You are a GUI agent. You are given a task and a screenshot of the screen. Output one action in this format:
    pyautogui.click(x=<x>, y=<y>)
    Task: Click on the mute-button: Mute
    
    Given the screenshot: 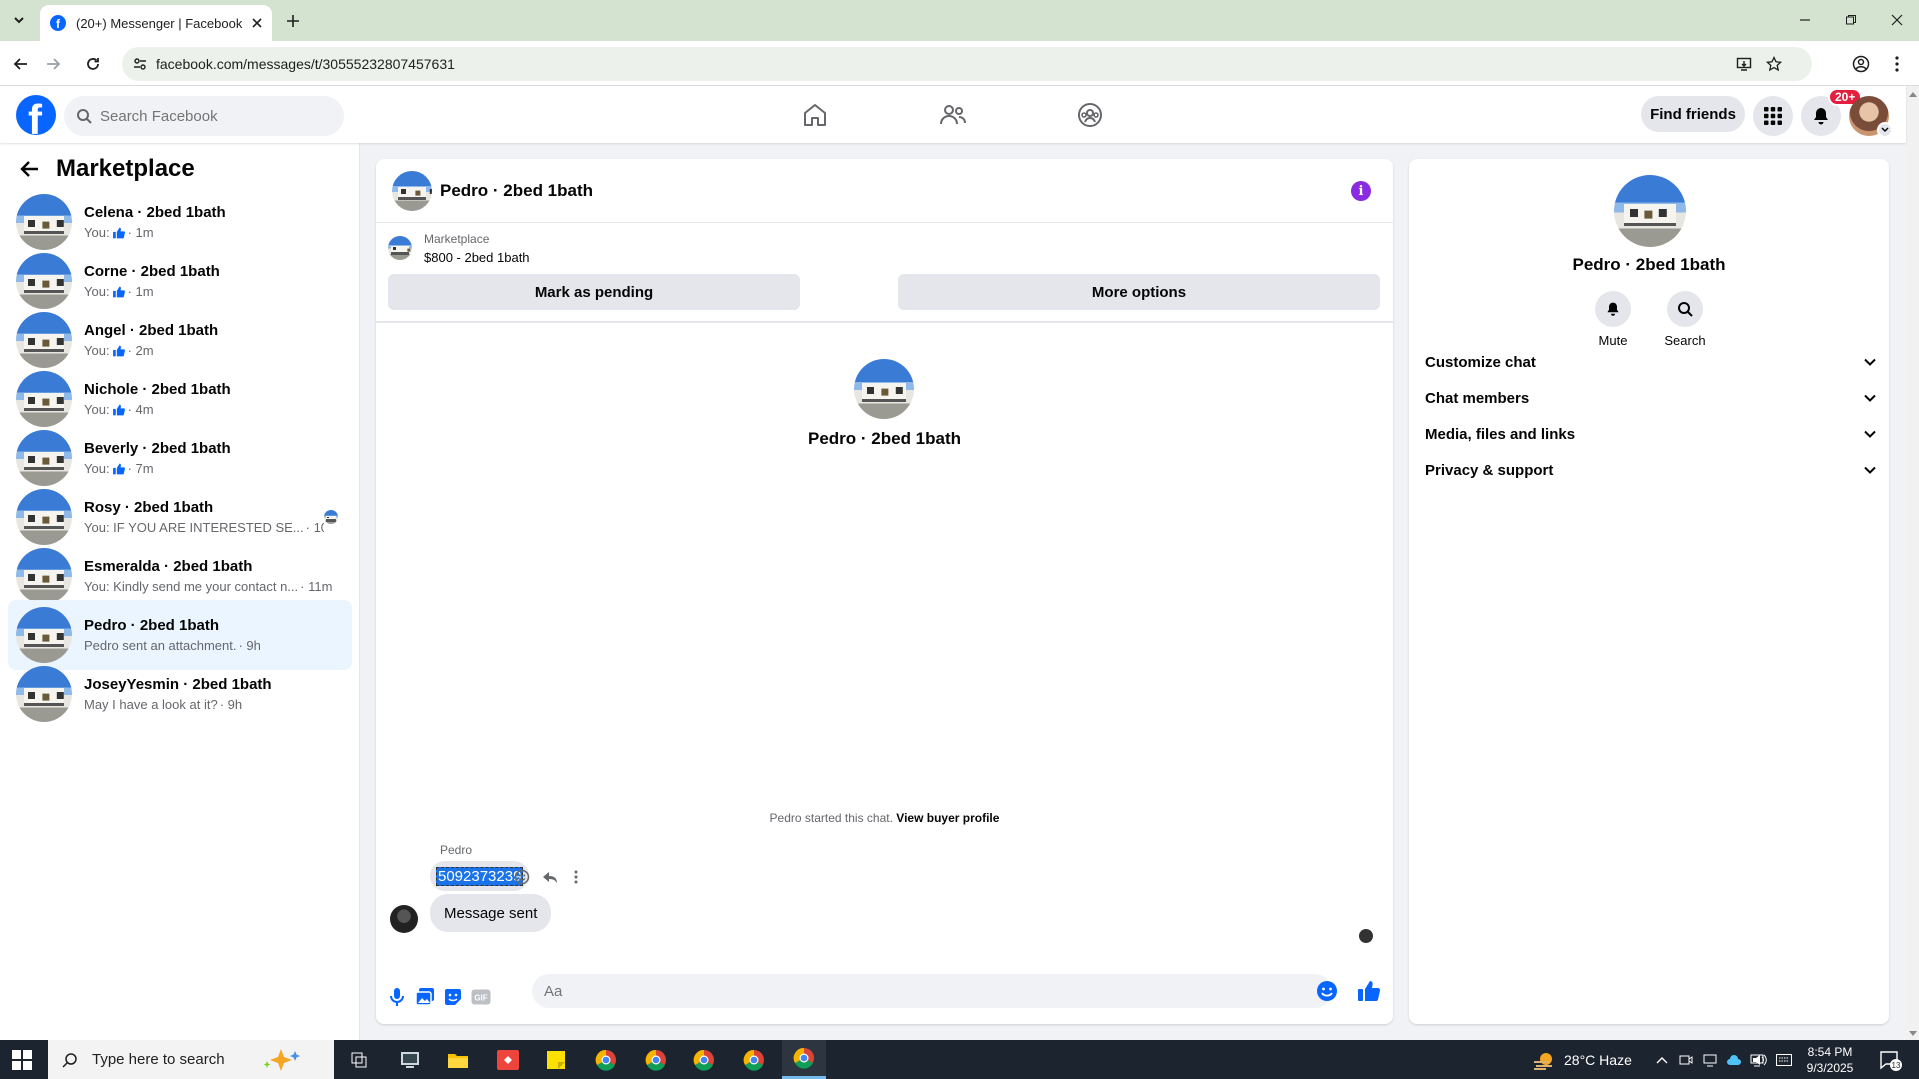 What is the action you would take?
    pyautogui.click(x=1613, y=319)
    